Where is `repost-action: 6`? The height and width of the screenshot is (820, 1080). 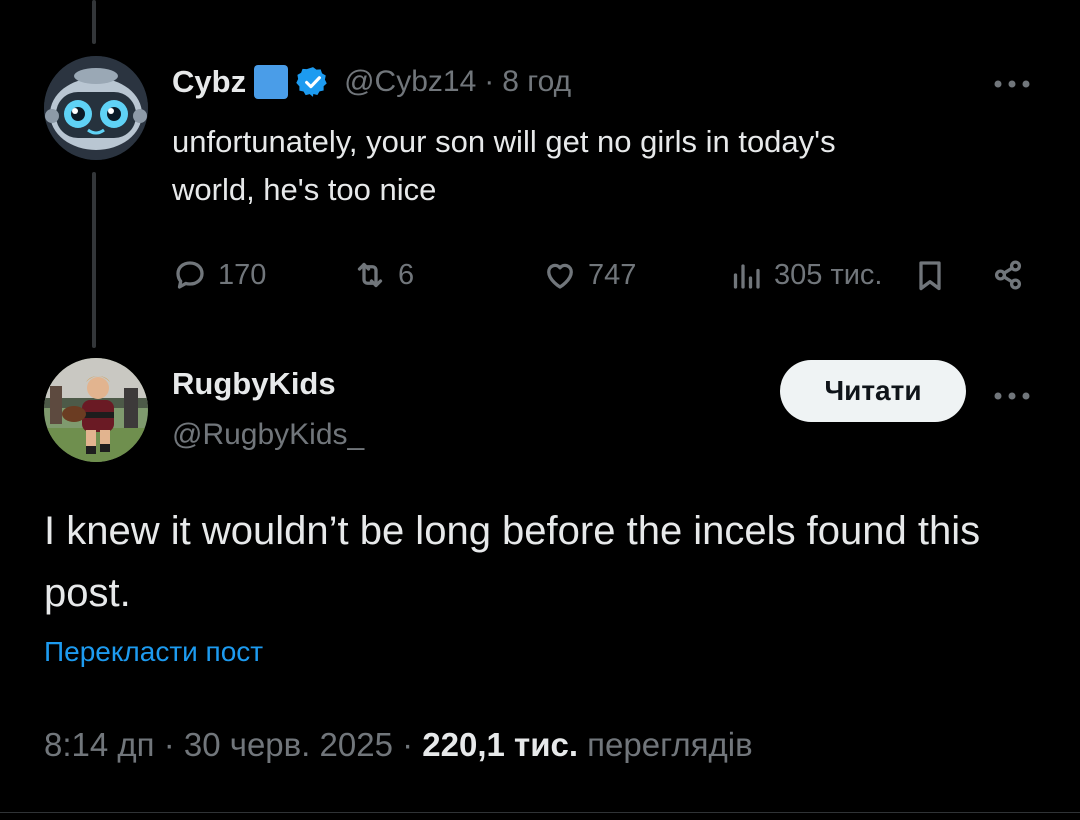
repost-action: 6 is located at coordinates (383, 275).